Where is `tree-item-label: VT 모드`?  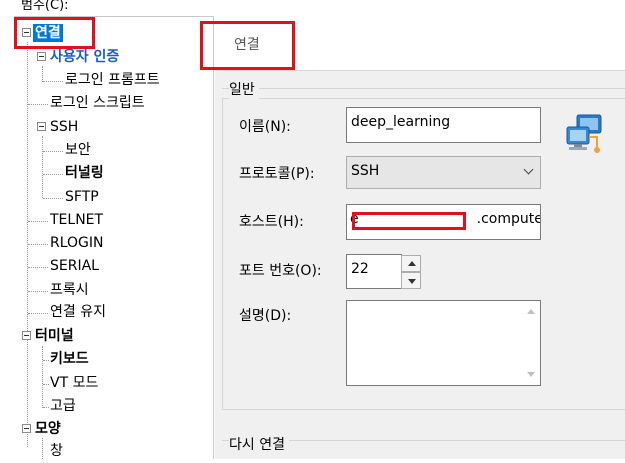
tree-item-label: VT 모드 is located at coordinates (74, 383).